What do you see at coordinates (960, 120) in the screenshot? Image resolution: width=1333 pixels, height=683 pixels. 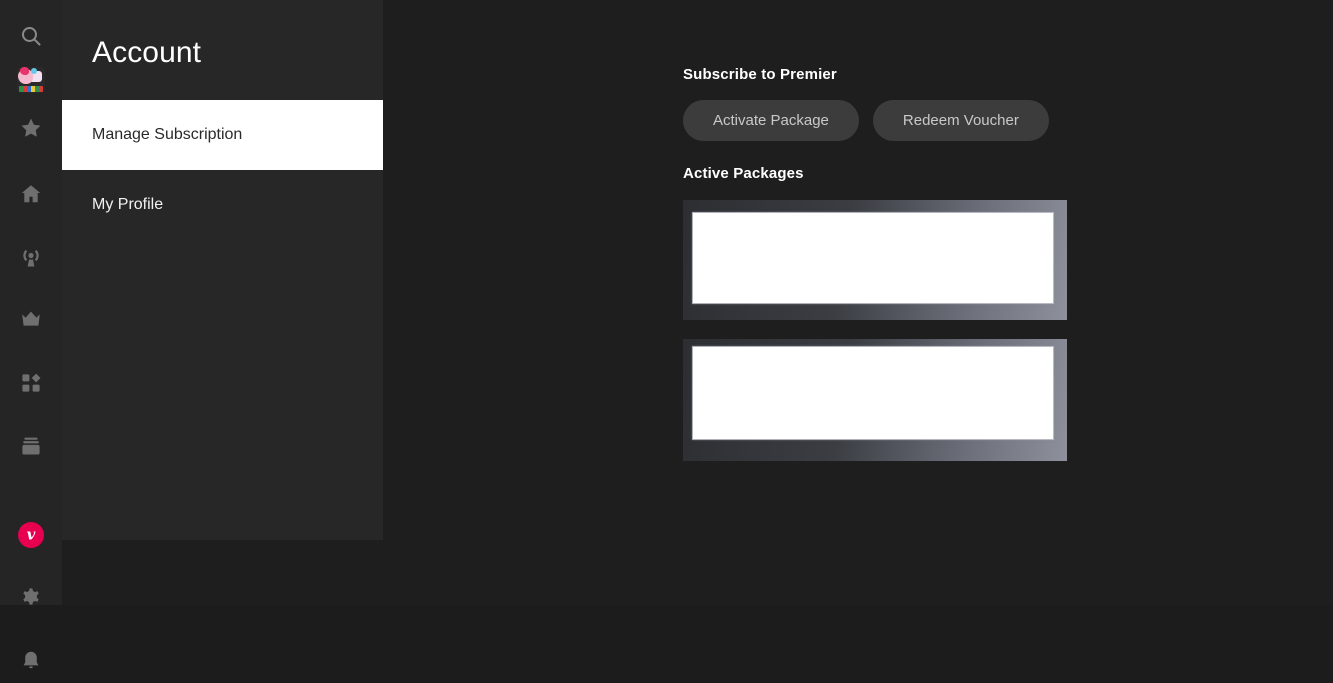 I see `redeem-voucher-button: Redeem Voucher` at bounding box center [960, 120].